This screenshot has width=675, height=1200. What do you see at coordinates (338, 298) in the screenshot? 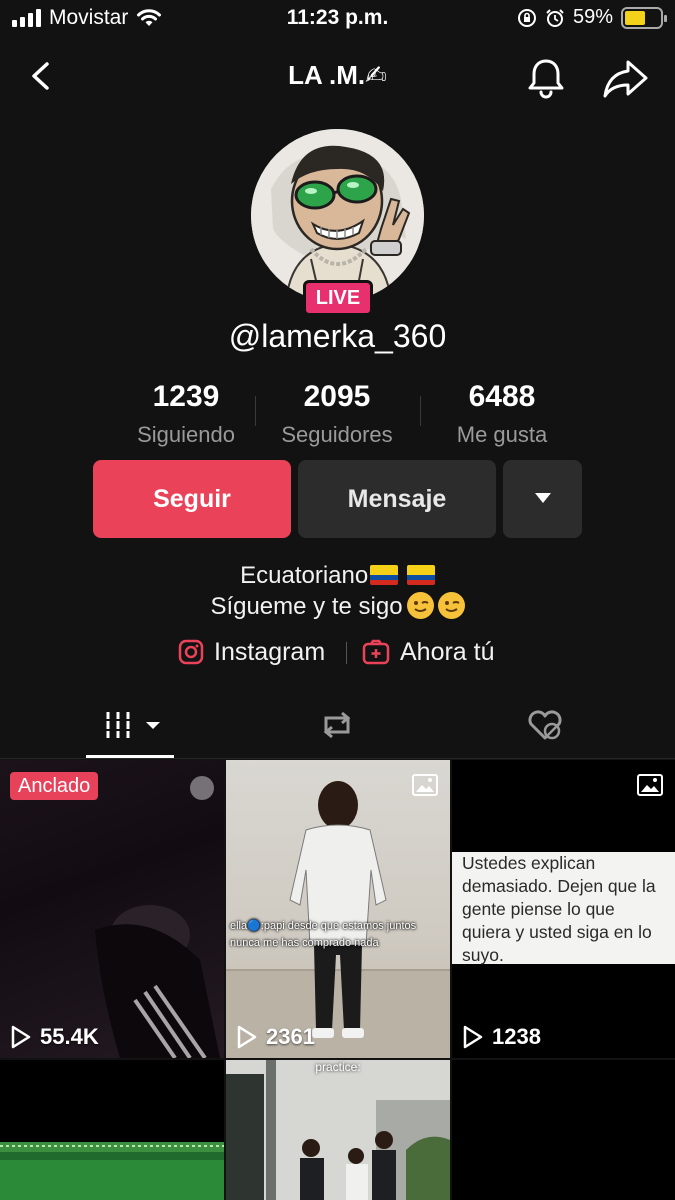
I see `live-badge: LIVE` at bounding box center [338, 298].